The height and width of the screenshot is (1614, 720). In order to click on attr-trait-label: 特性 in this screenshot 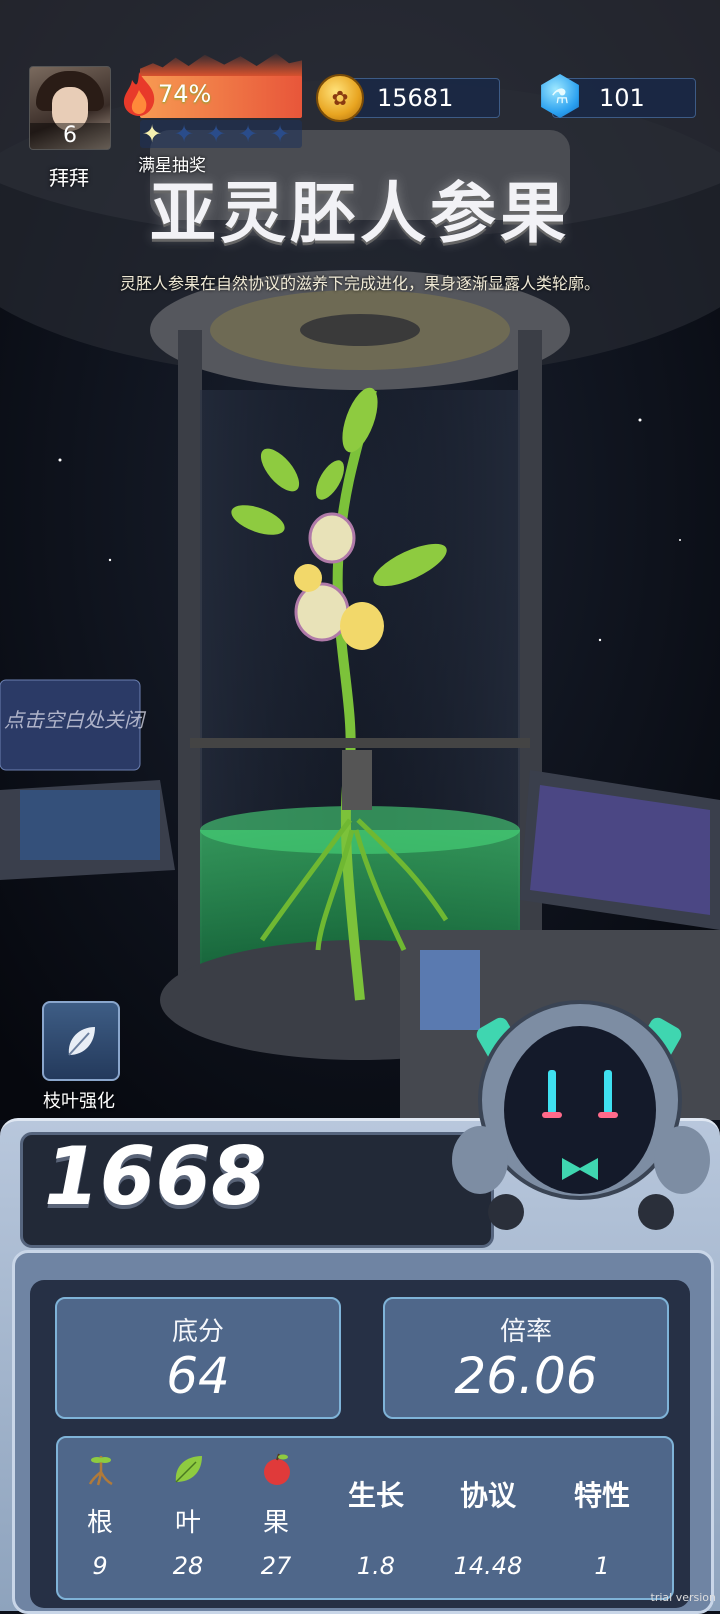, I will do `click(601, 1495)`.